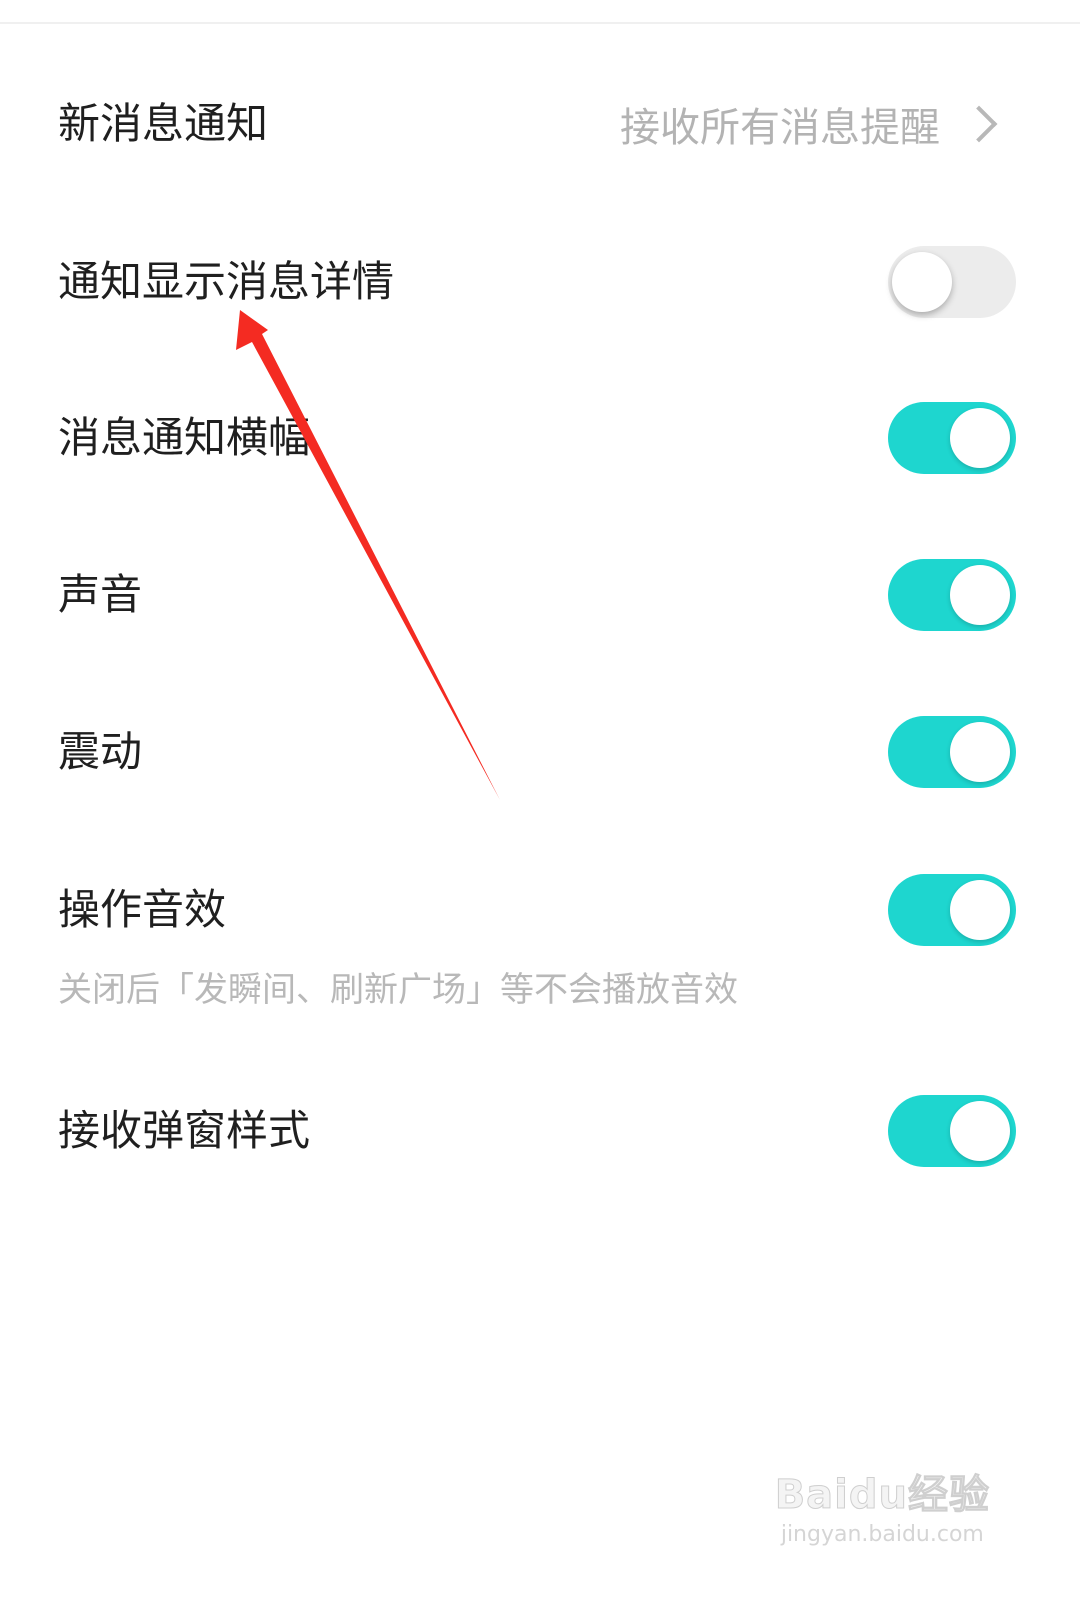  I want to click on operation-sound-label: 操作音效, so click(142, 909).